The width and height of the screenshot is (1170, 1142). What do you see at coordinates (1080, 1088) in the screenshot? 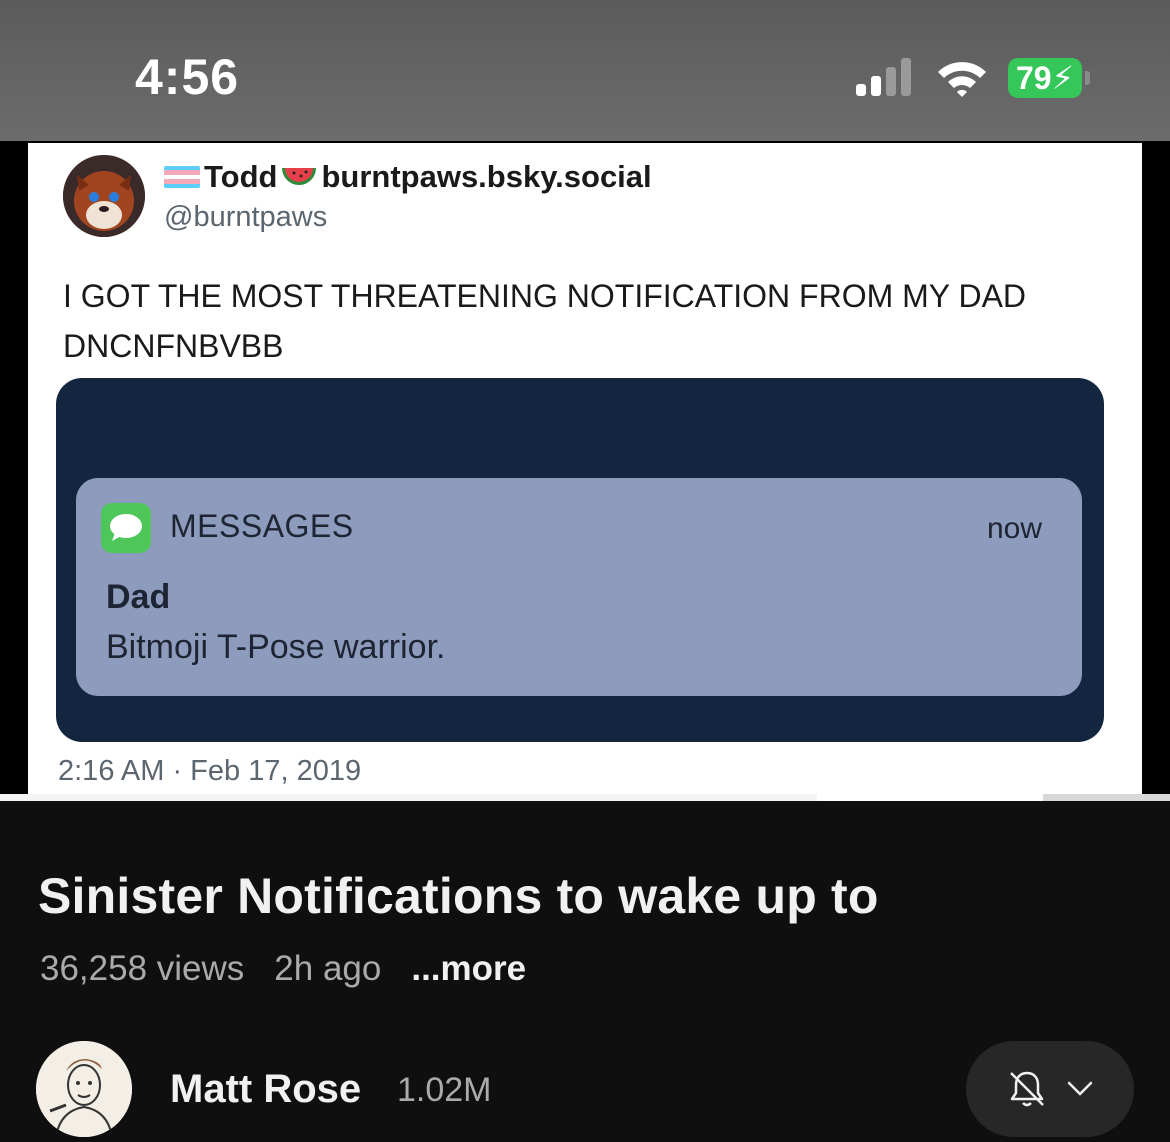
I see `chevron-down-icon` at bounding box center [1080, 1088].